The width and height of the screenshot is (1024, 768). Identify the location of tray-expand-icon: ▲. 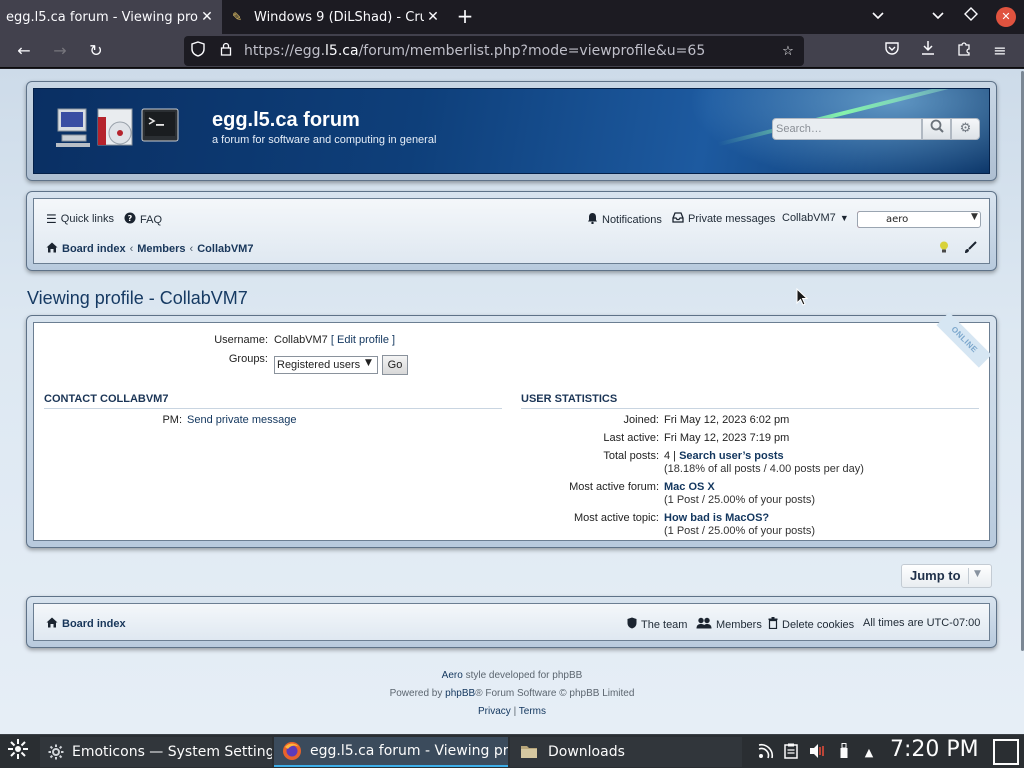
(869, 753).